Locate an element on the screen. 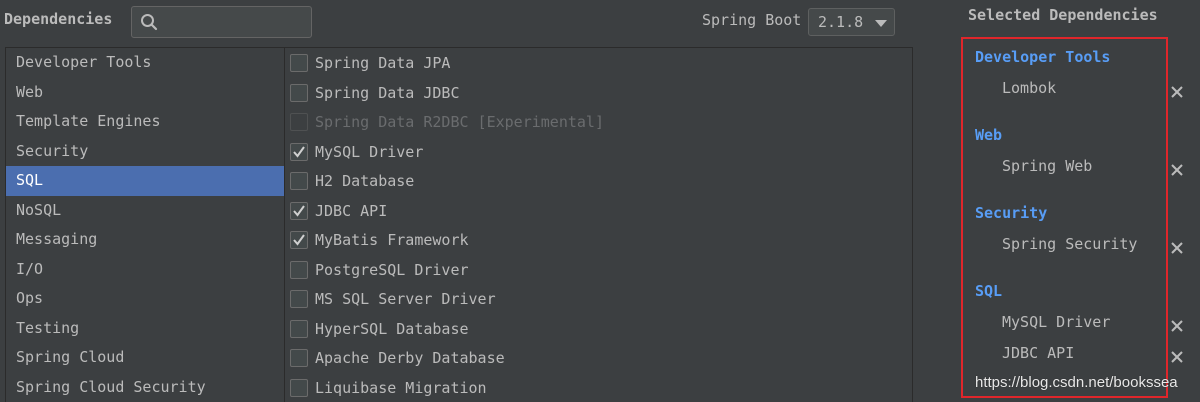 The height and width of the screenshot is (402, 1200). search-icon is located at coordinates (149, 22).